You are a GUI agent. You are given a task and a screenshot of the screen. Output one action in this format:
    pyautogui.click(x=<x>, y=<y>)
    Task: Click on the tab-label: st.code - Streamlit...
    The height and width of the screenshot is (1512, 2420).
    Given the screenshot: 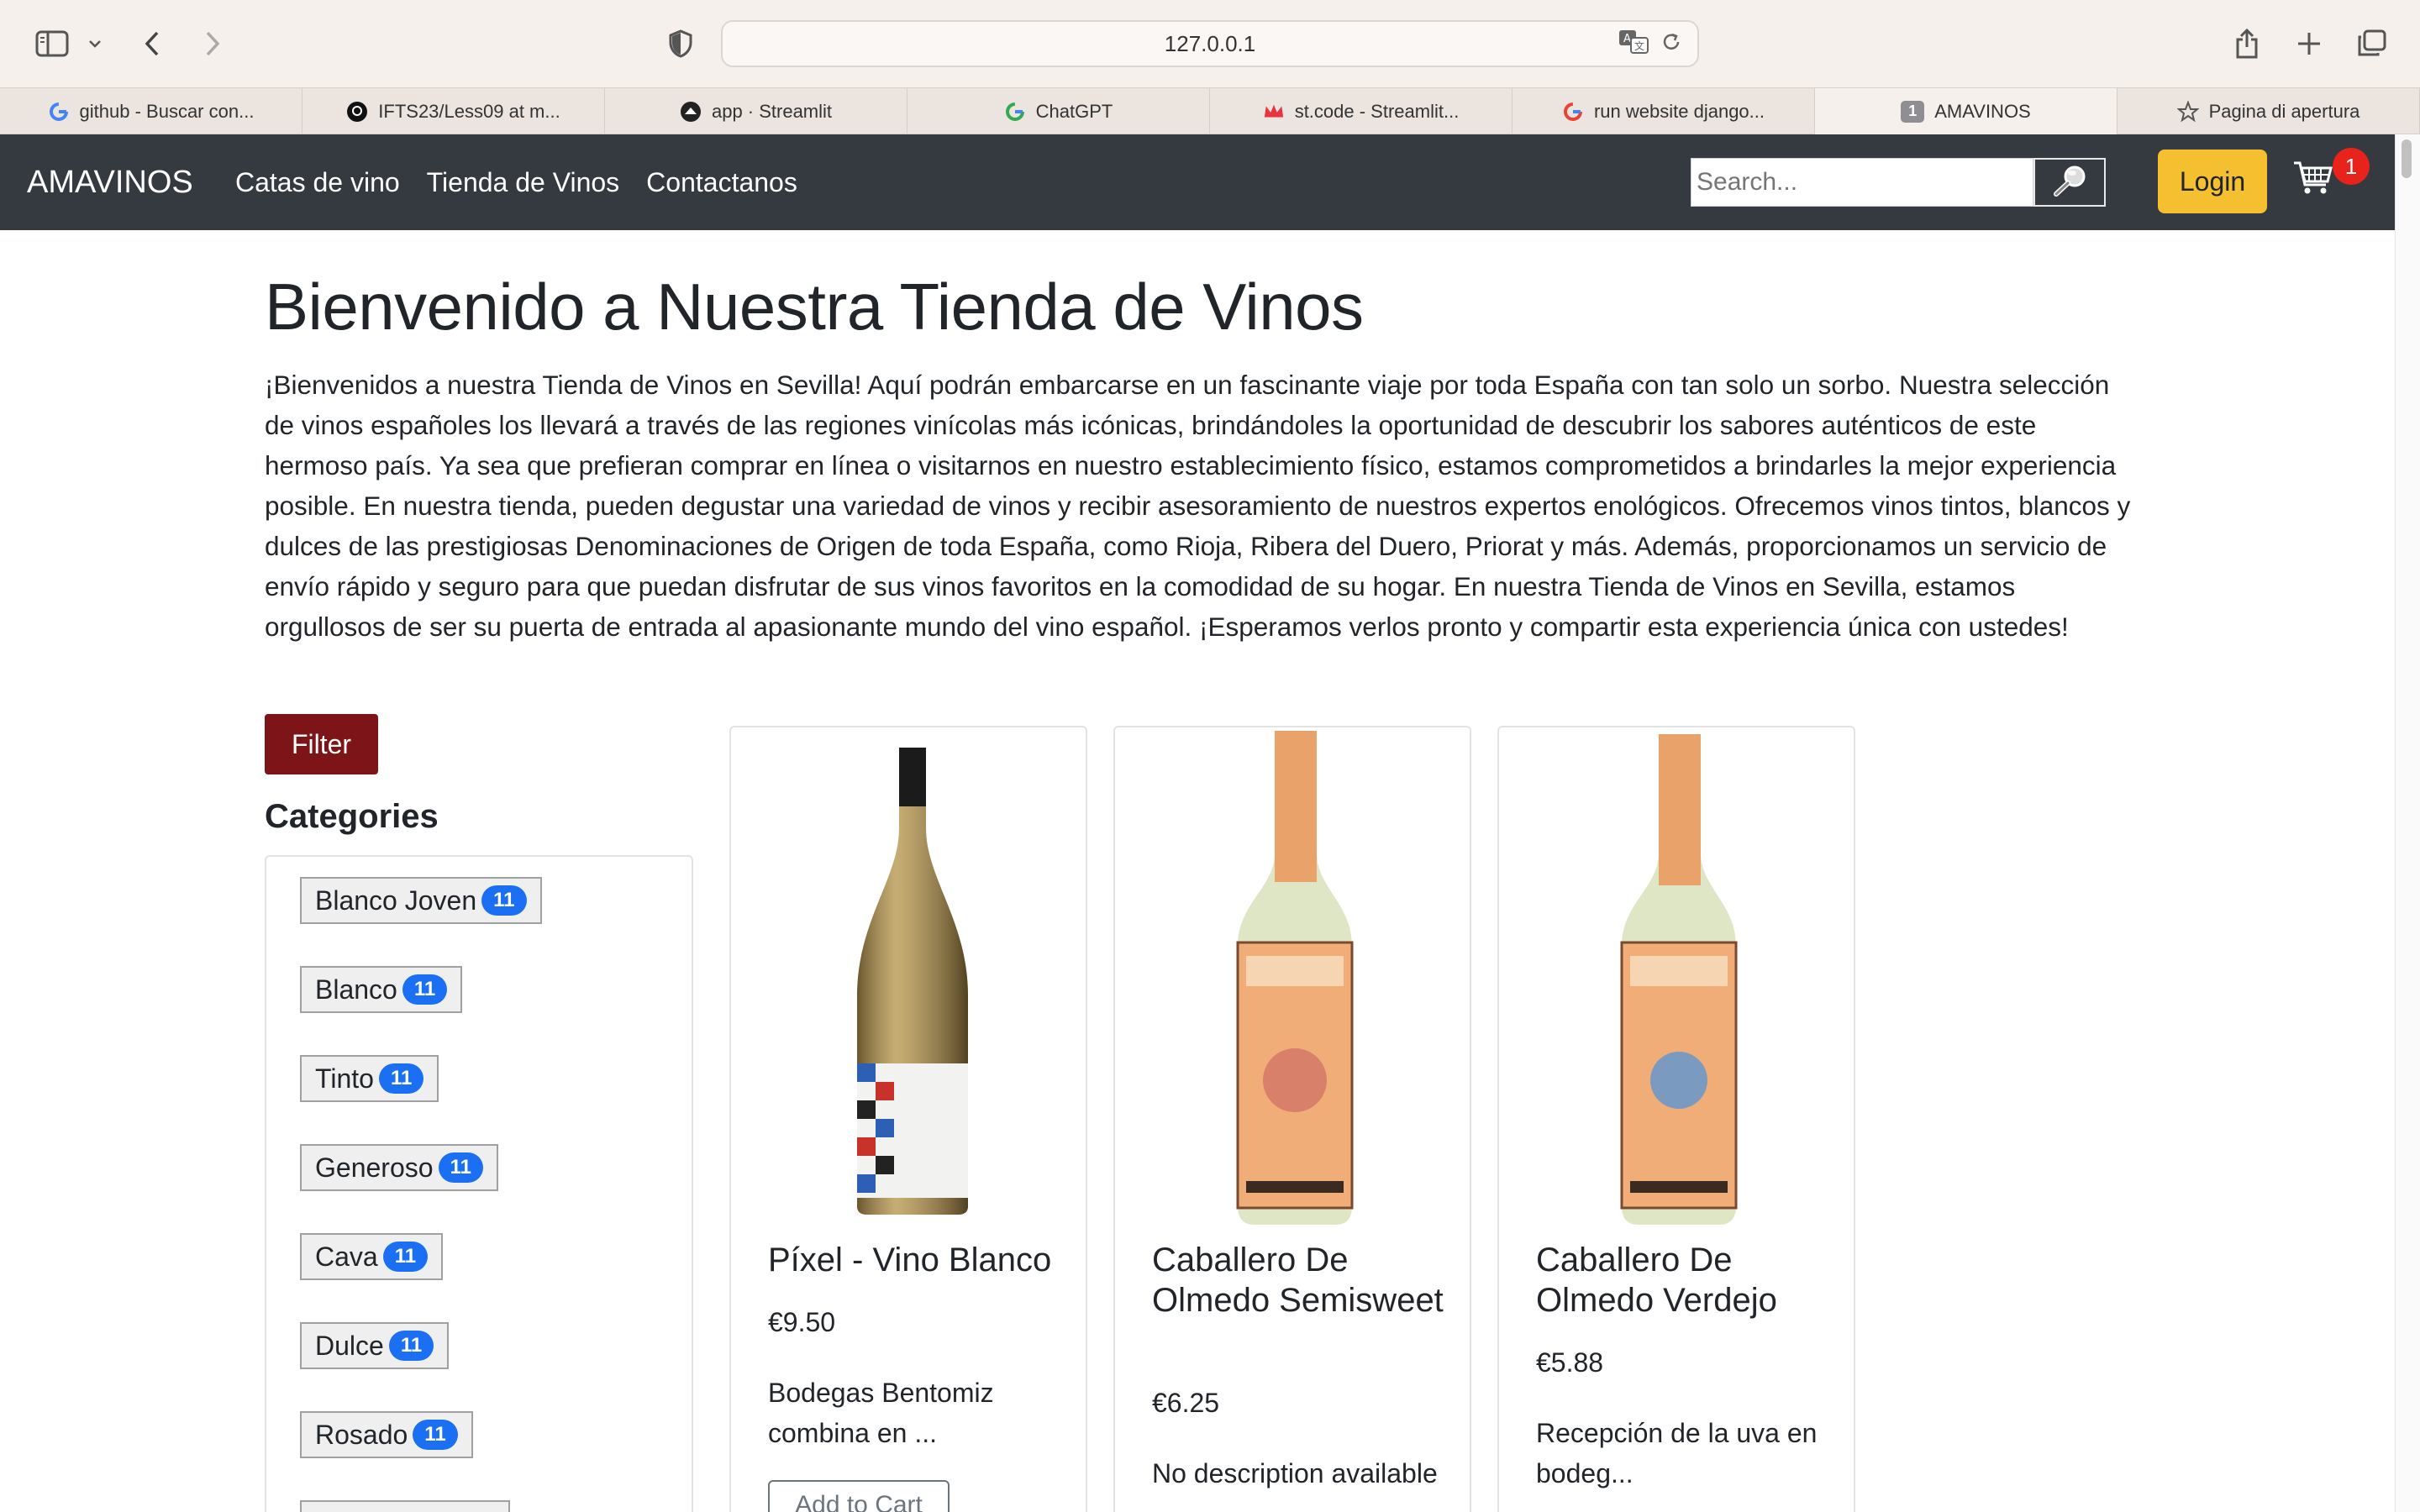 What is the action you would take?
    pyautogui.click(x=1377, y=111)
    